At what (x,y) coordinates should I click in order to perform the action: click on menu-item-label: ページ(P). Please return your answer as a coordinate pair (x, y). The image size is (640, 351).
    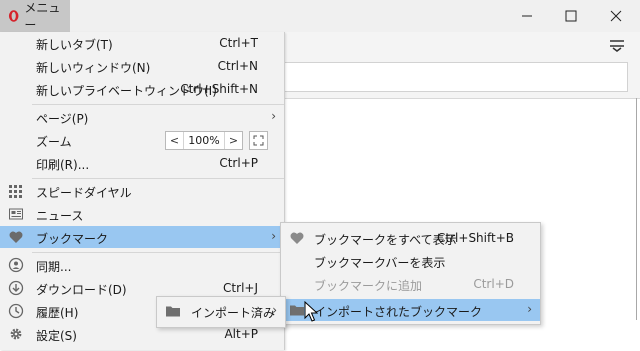
    Looking at the image, I should click on (62, 119).